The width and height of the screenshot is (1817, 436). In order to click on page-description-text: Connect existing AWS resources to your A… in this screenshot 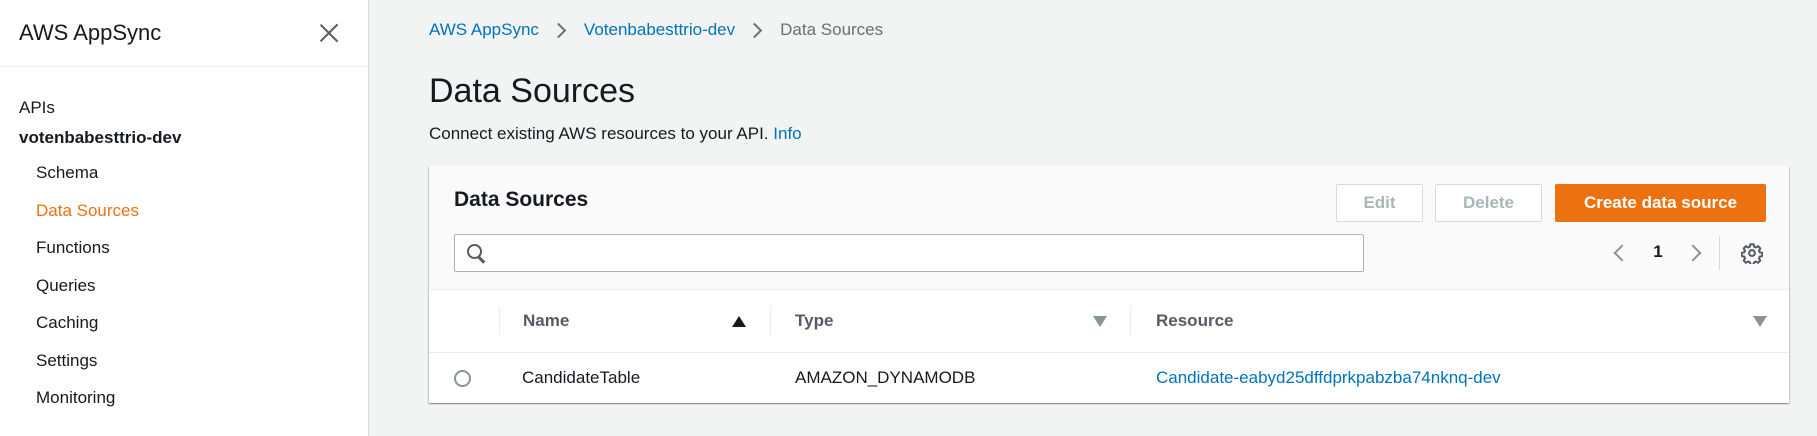, I will do `click(599, 133)`.